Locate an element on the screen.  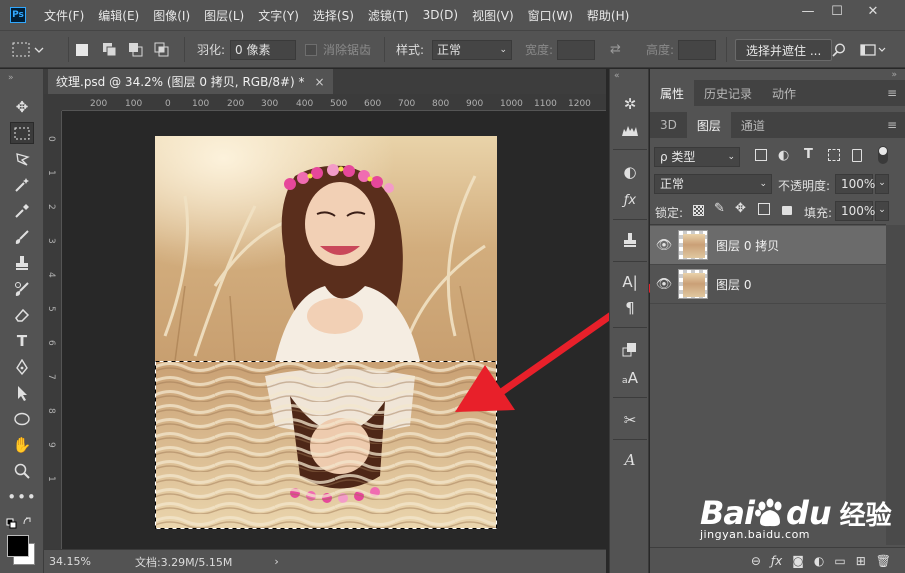
tab-history: 历史记录 is located at coordinates (728, 93).